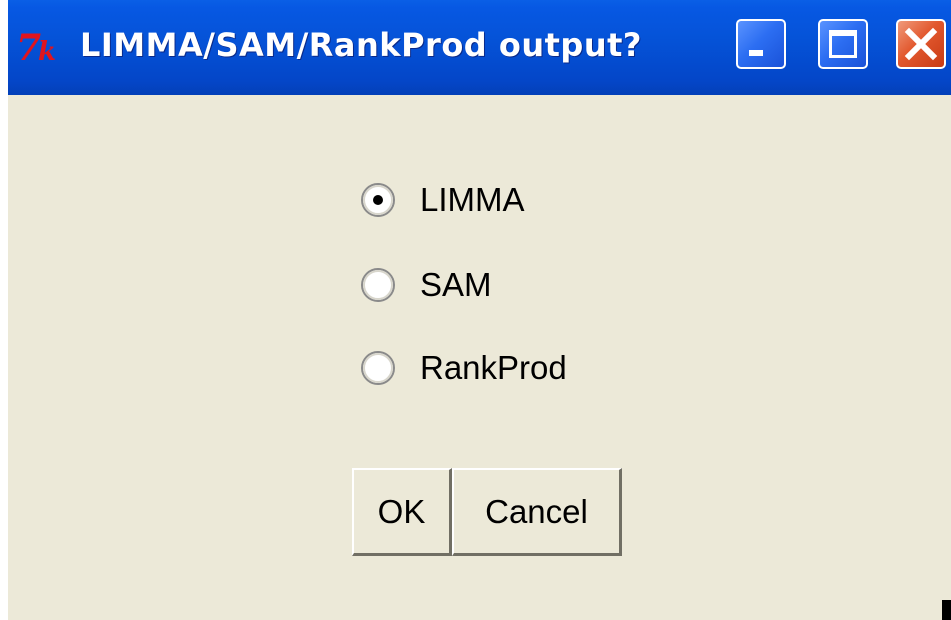  Describe the element at coordinates (946, 610) in the screenshot. I see `resize-grip` at that location.